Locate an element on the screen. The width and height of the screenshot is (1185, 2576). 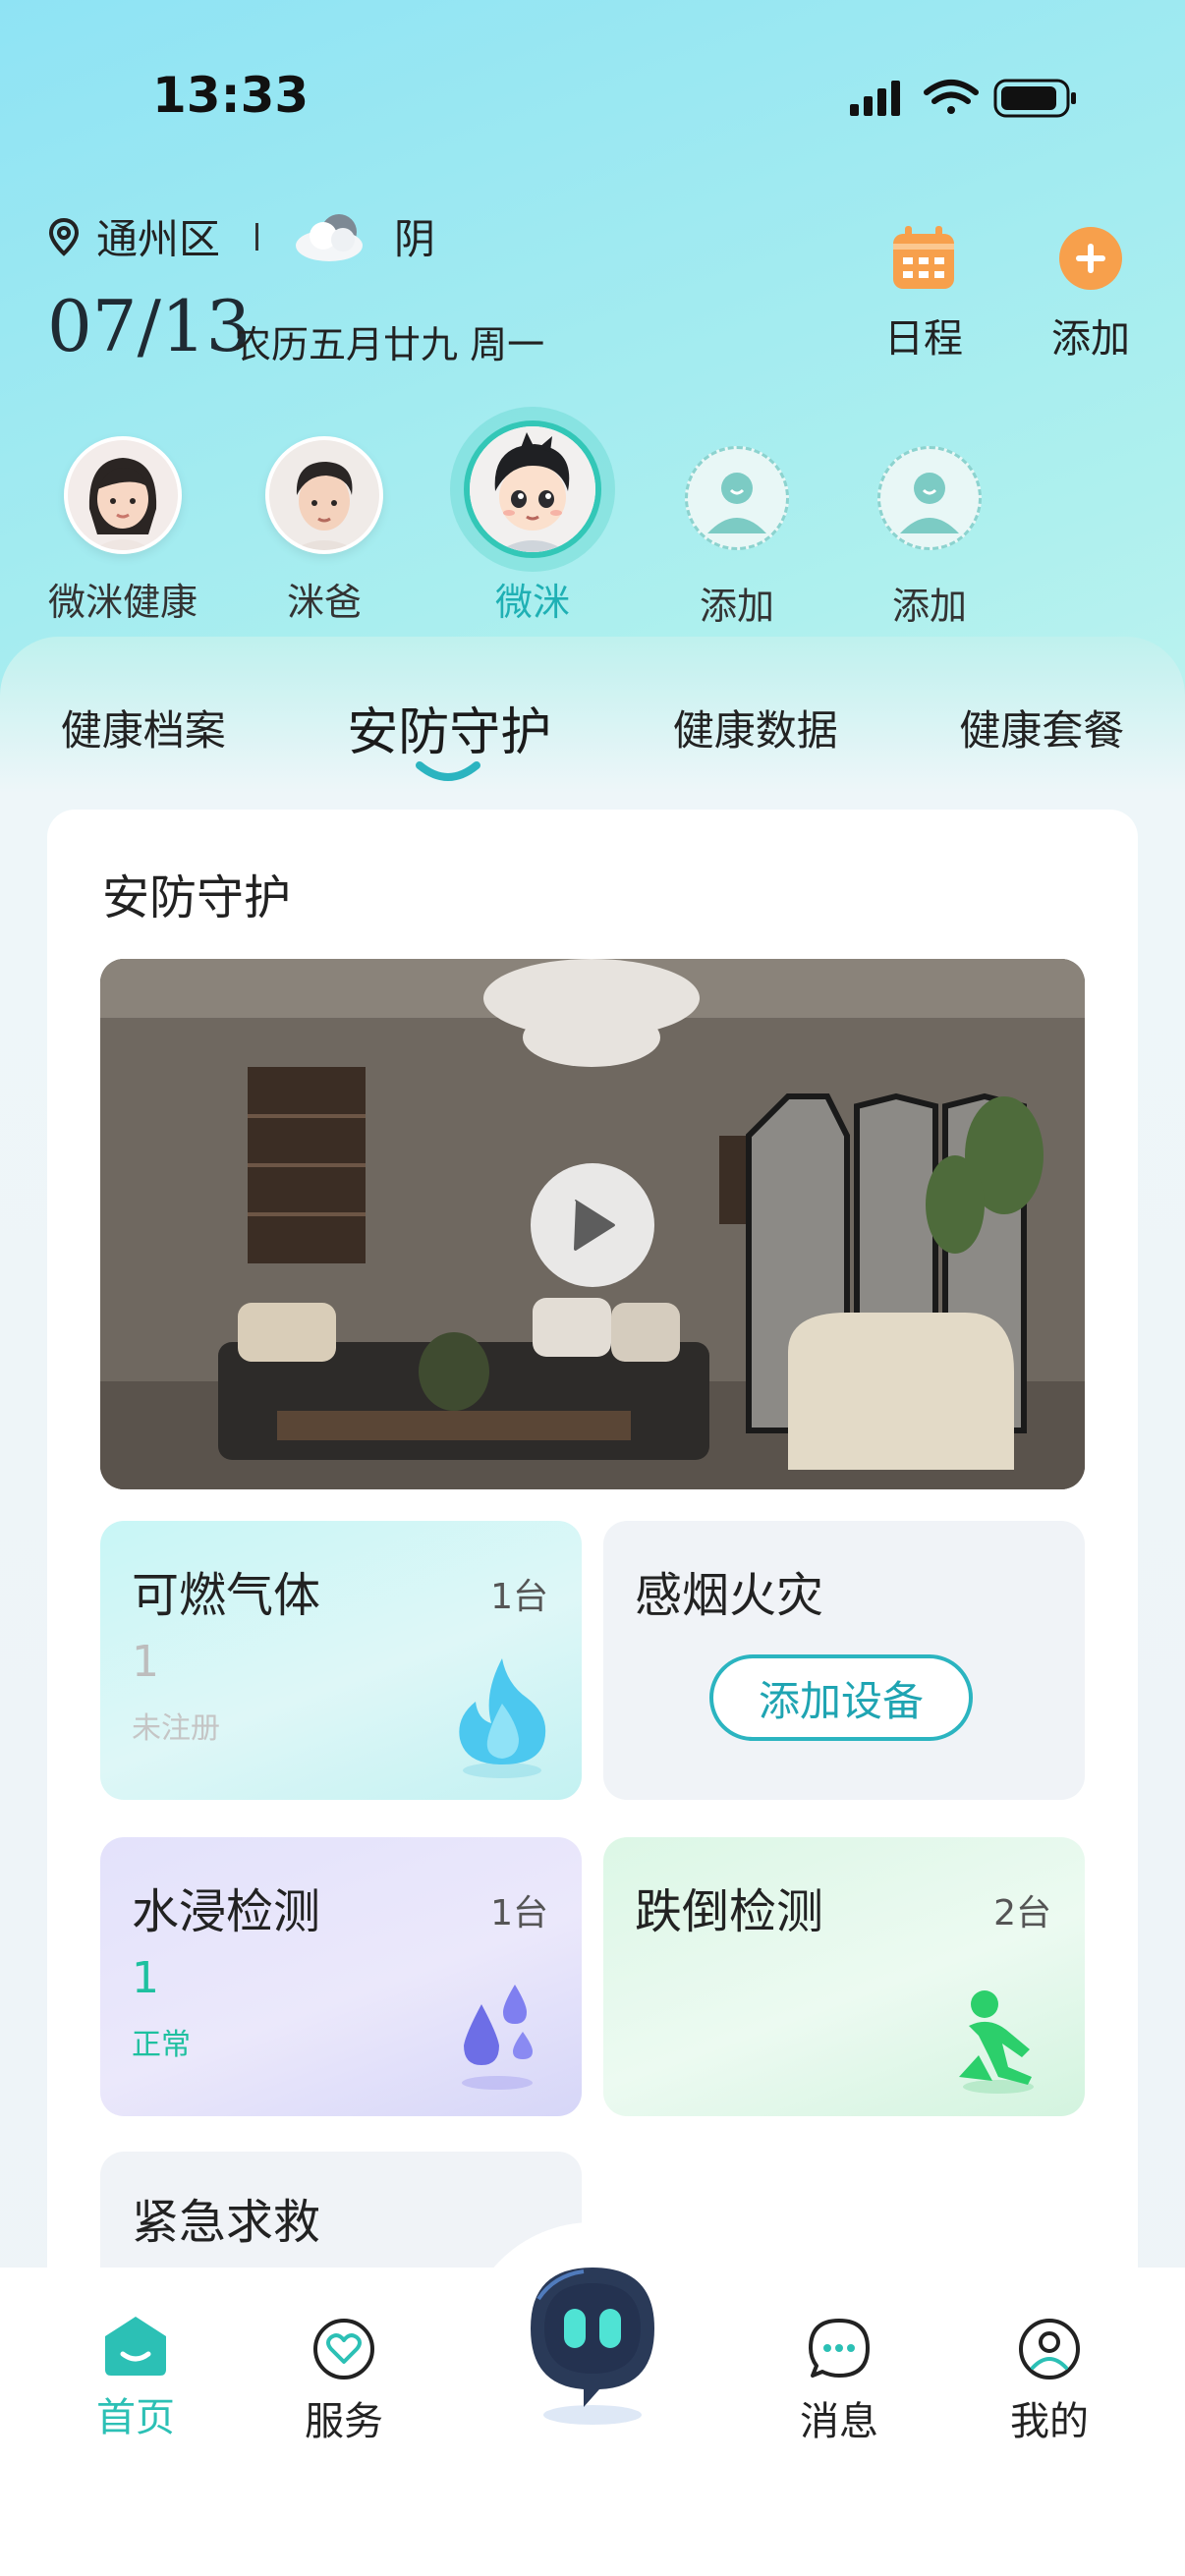
member-weimi-health: 微洣健康 is located at coordinates (123, 531).